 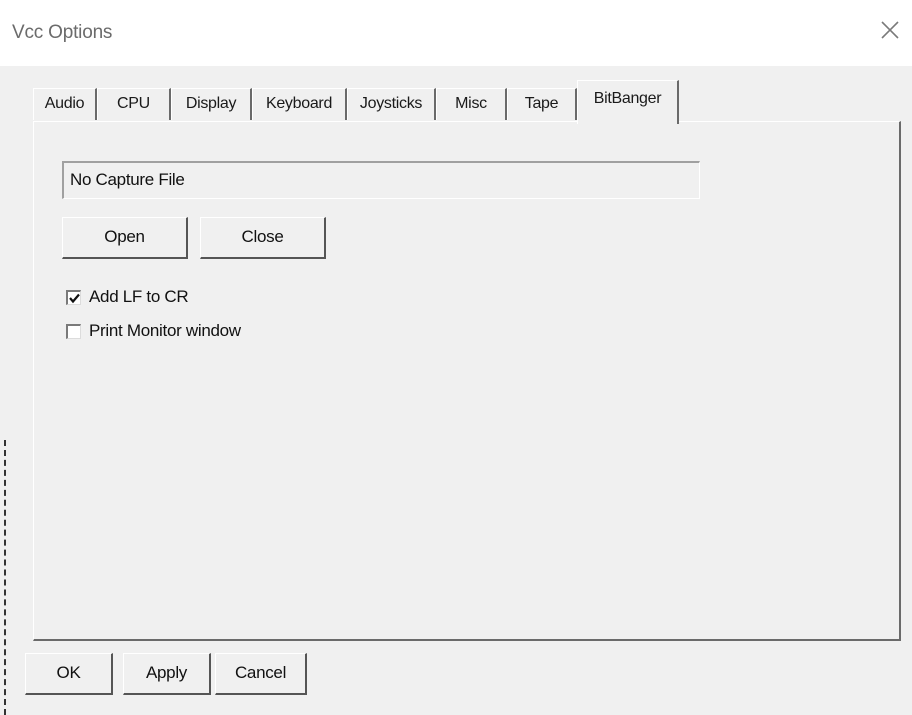 What do you see at coordinates (165, 330) in the screenshot?
I see `print-monitor-label: Print Monitor window` at bounding box center [165, 330].